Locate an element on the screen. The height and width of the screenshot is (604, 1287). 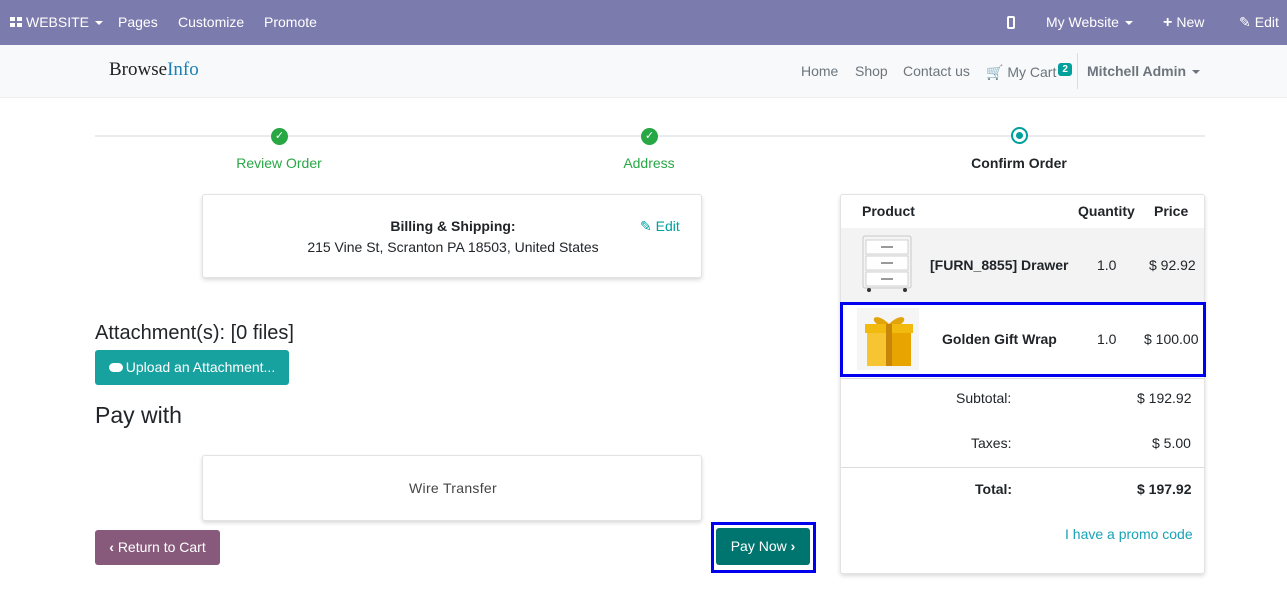
new-button: + New is located at coordinates (1183, 22).